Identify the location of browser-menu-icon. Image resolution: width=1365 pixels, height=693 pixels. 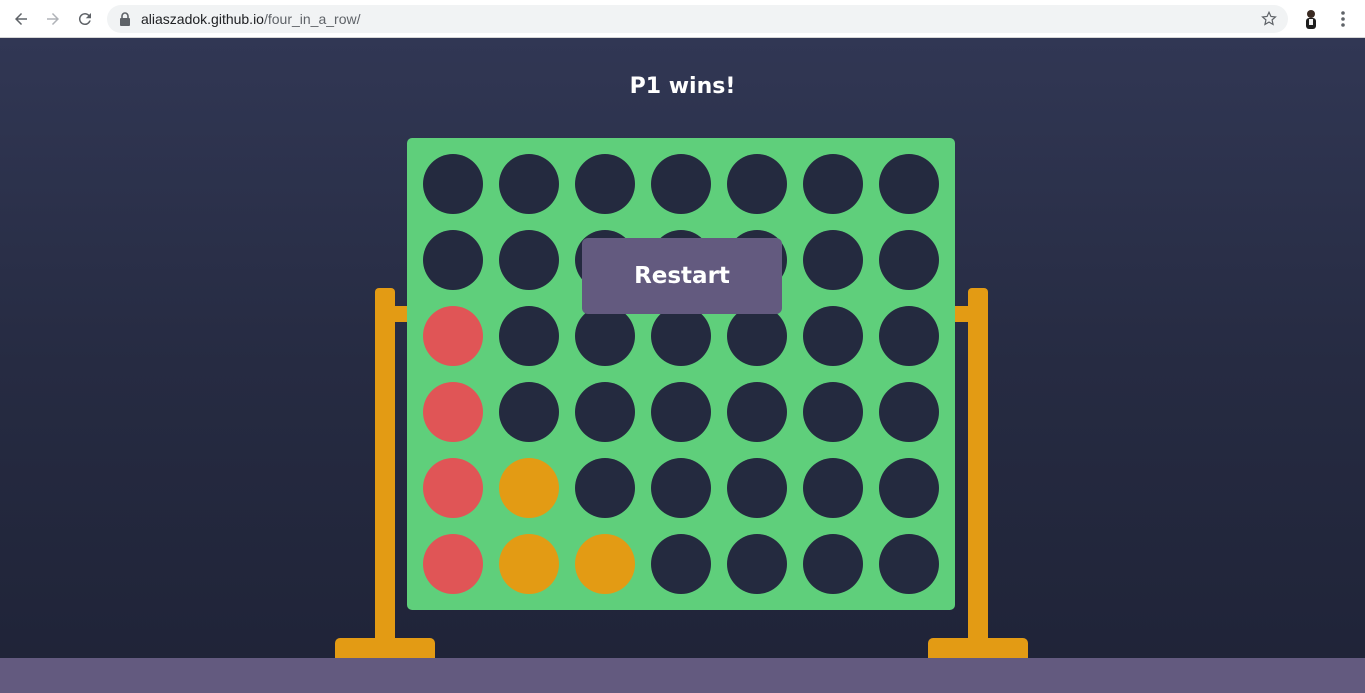
(1343, 19).